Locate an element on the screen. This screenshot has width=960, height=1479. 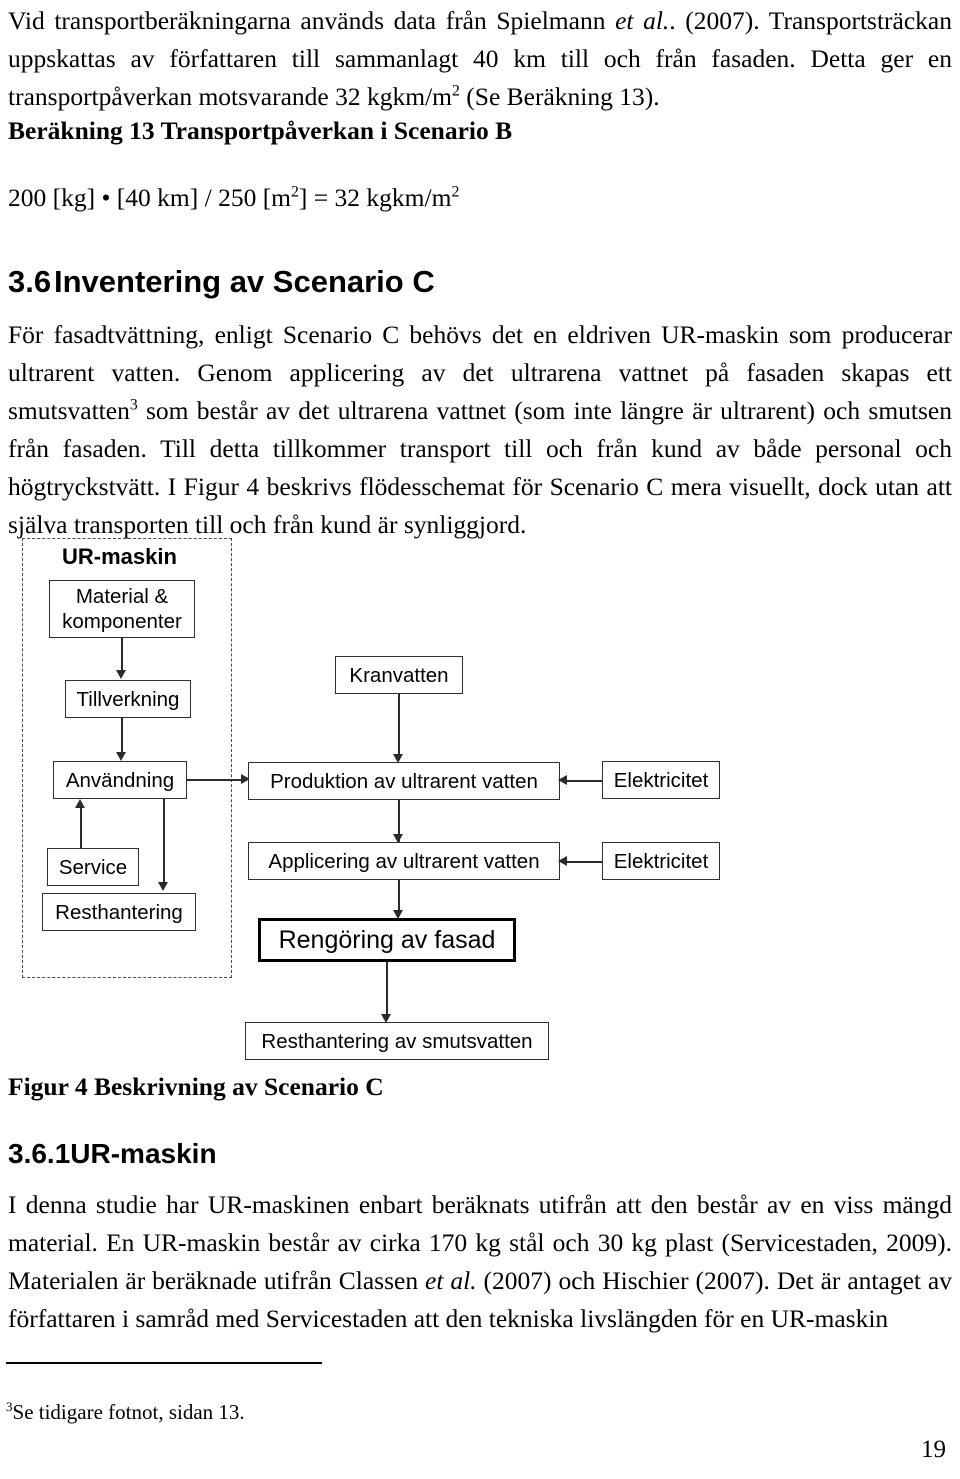
arrowhead-material-to-tillverkning is located at coordinates (121, 674).